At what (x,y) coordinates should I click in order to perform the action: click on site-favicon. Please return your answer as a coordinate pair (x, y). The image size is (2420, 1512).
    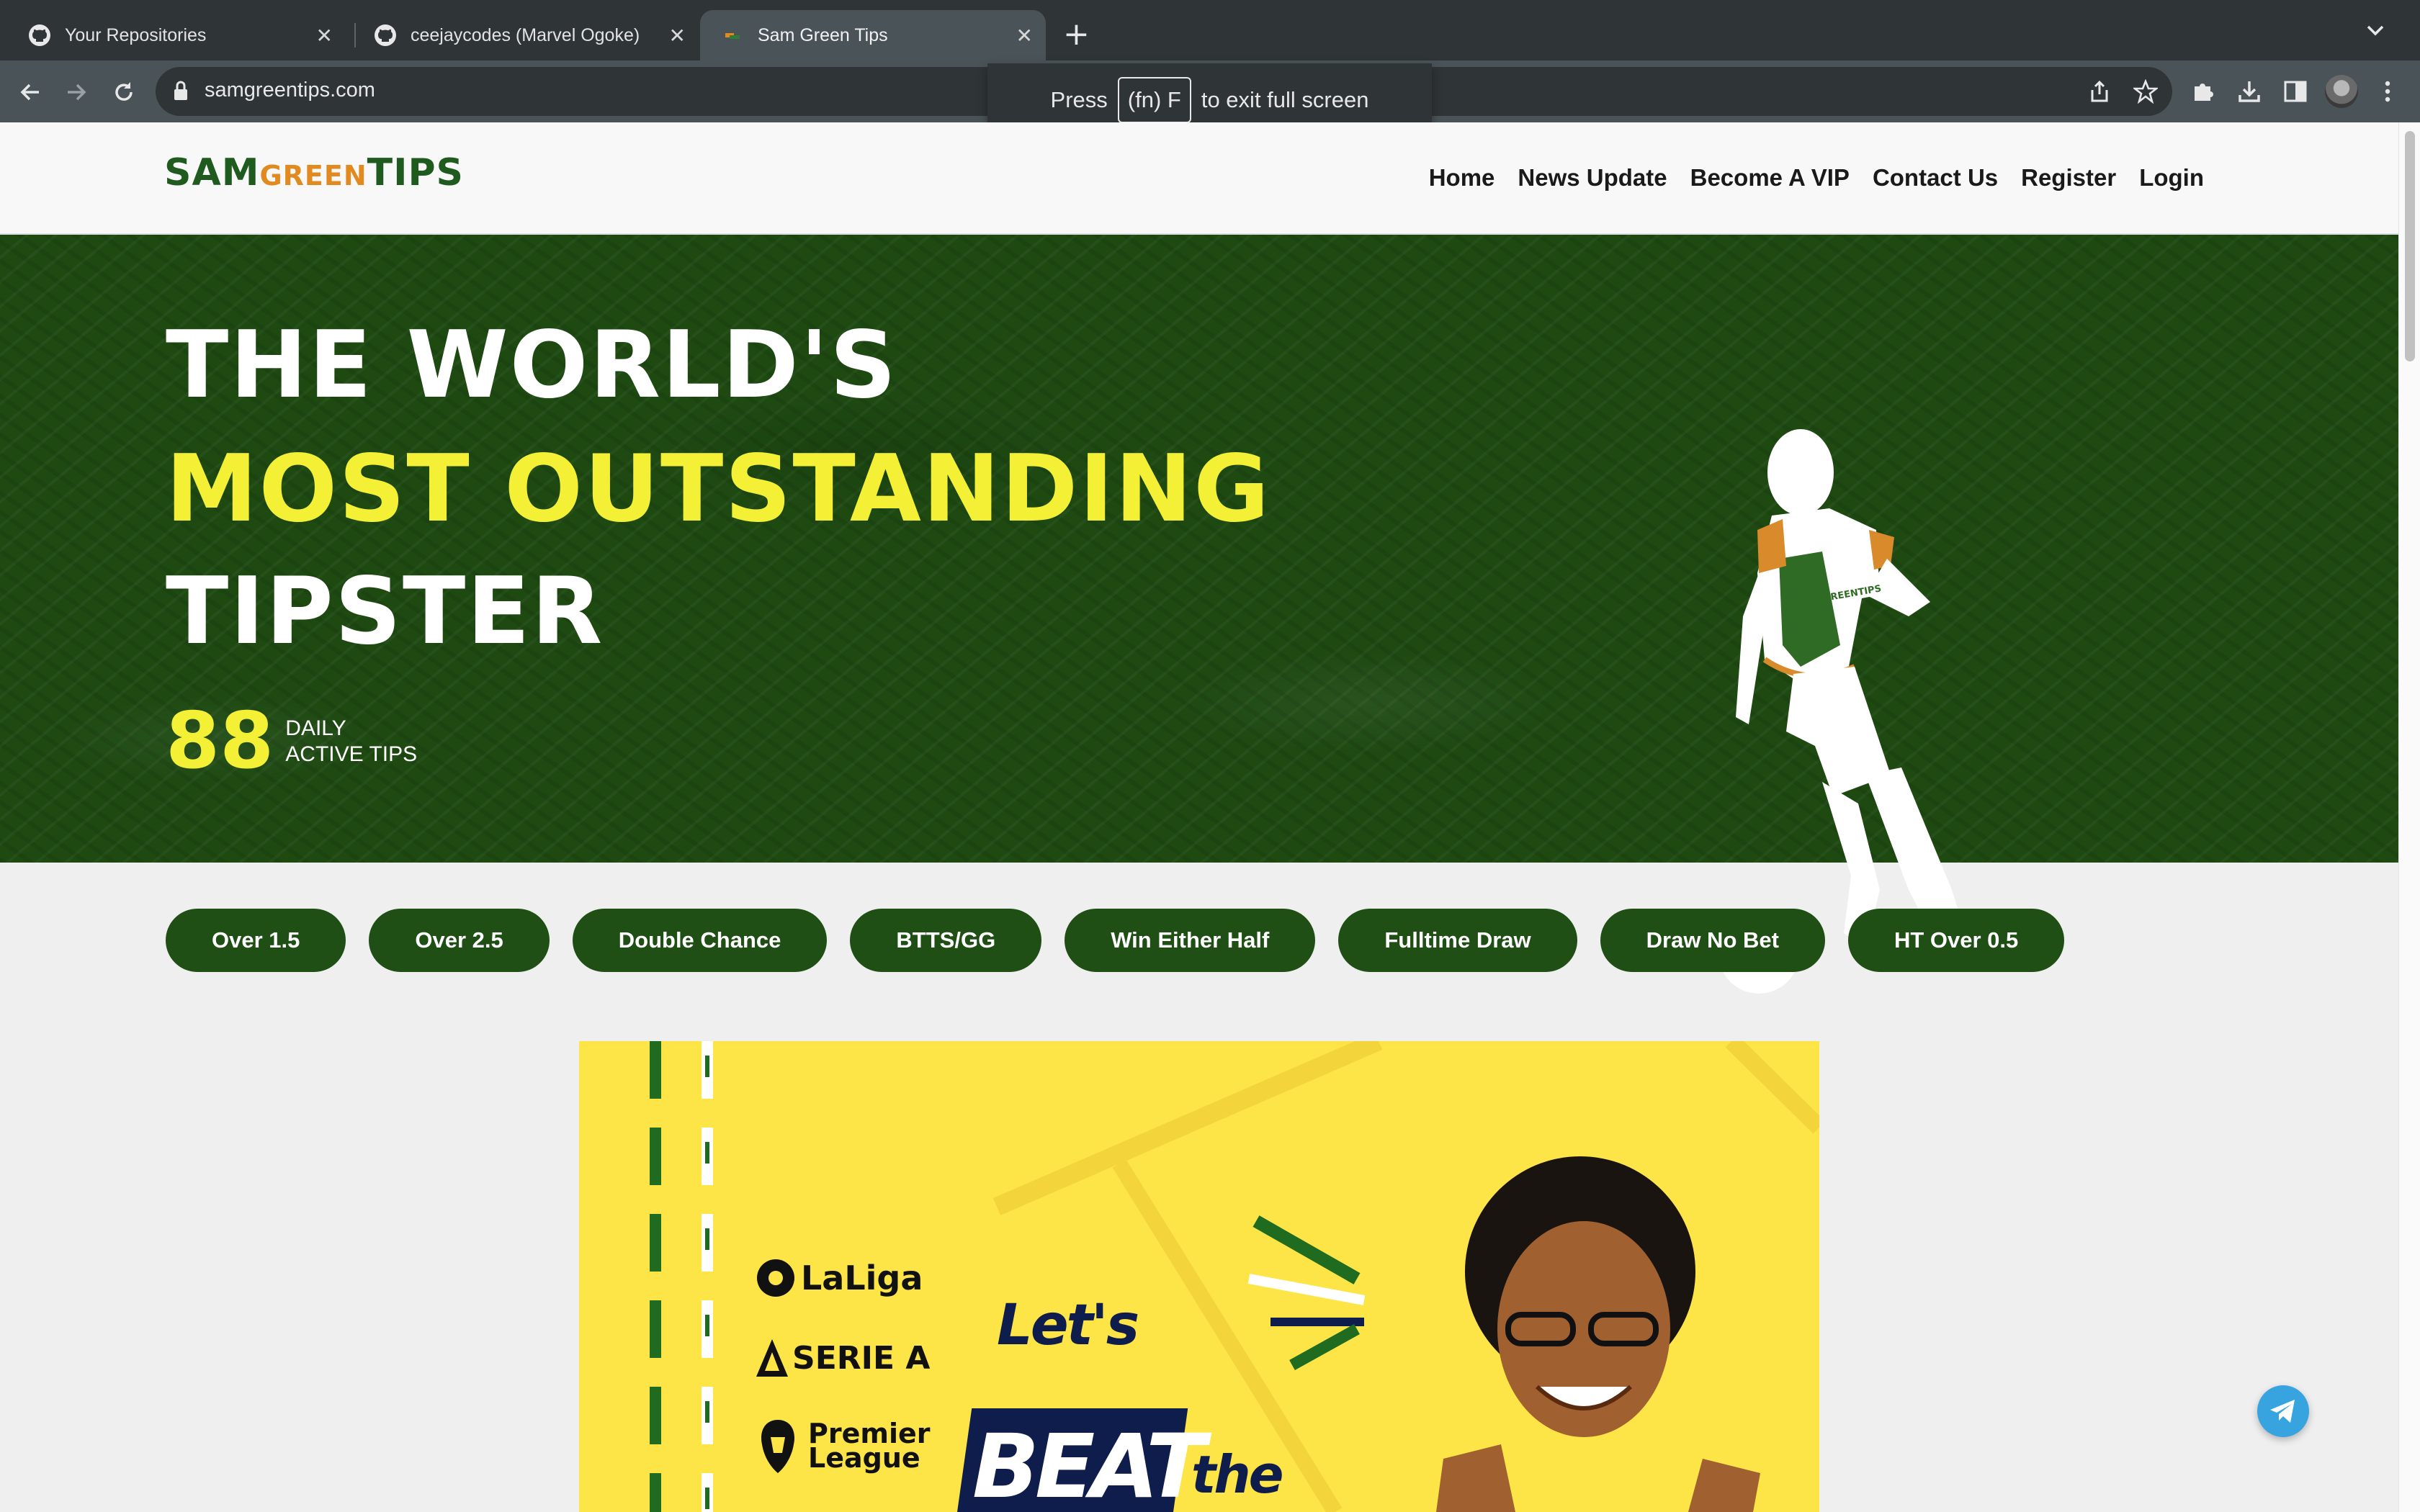
    Looking at the image, I should click on (732, 35).